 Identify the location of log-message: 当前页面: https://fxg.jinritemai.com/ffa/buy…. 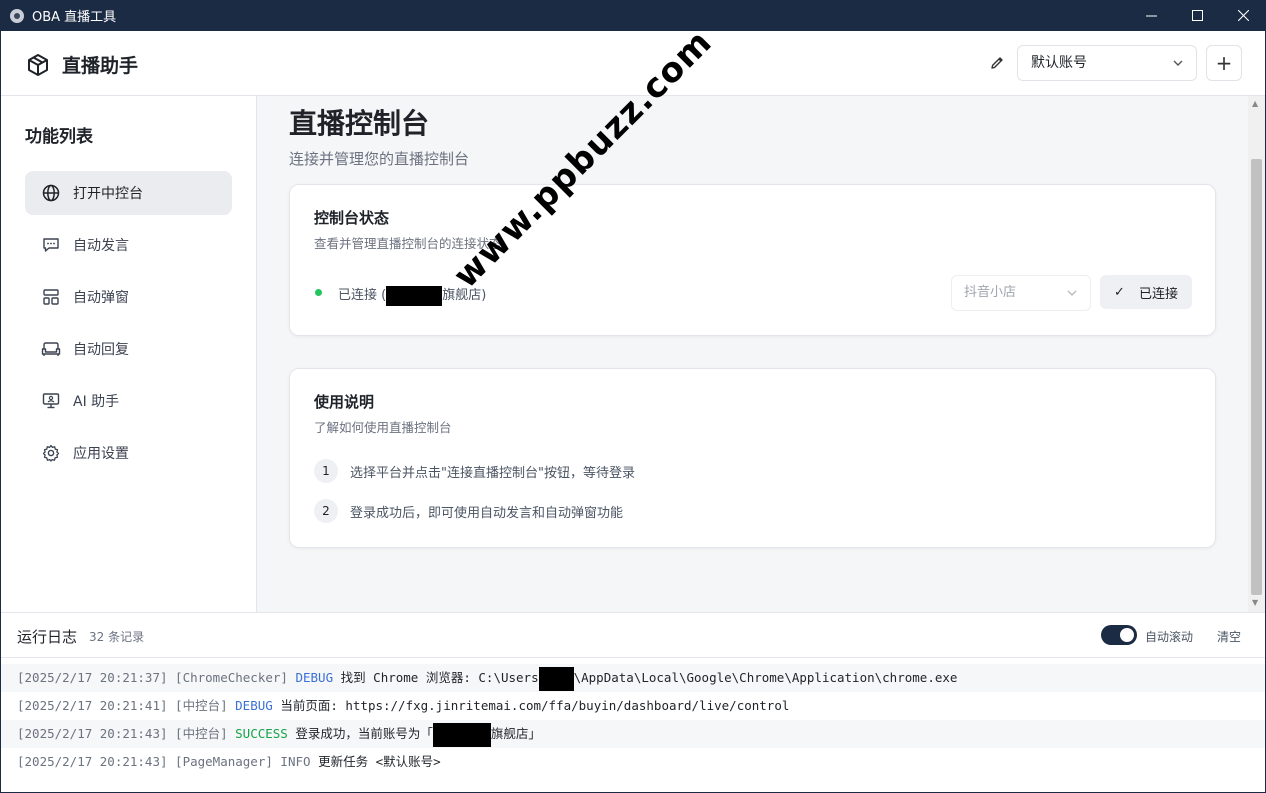
(535, 705).